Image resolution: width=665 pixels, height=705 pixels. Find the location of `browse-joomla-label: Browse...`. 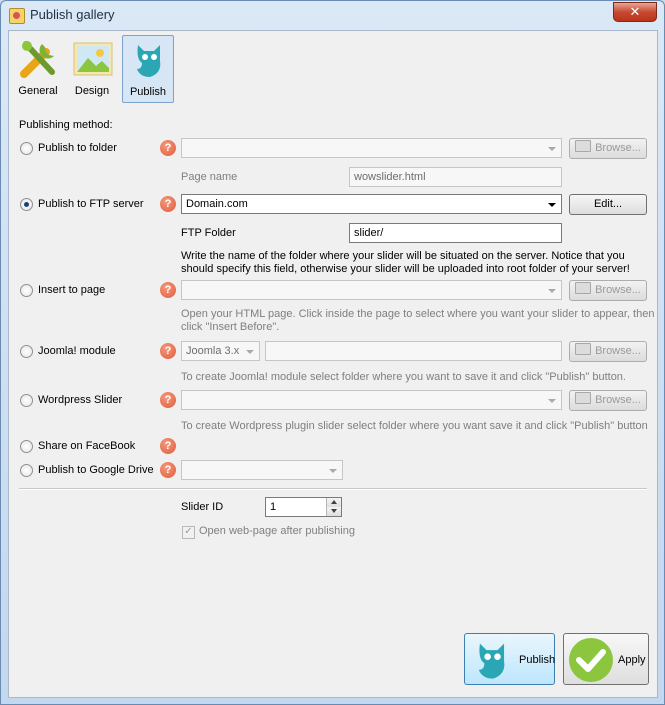

browse-joomla-label: Browse... is located at coordinates (618, 351).